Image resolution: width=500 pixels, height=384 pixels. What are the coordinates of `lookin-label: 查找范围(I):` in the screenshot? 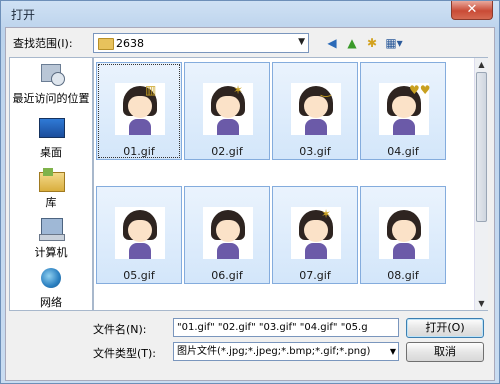 It's located at (43, 43).